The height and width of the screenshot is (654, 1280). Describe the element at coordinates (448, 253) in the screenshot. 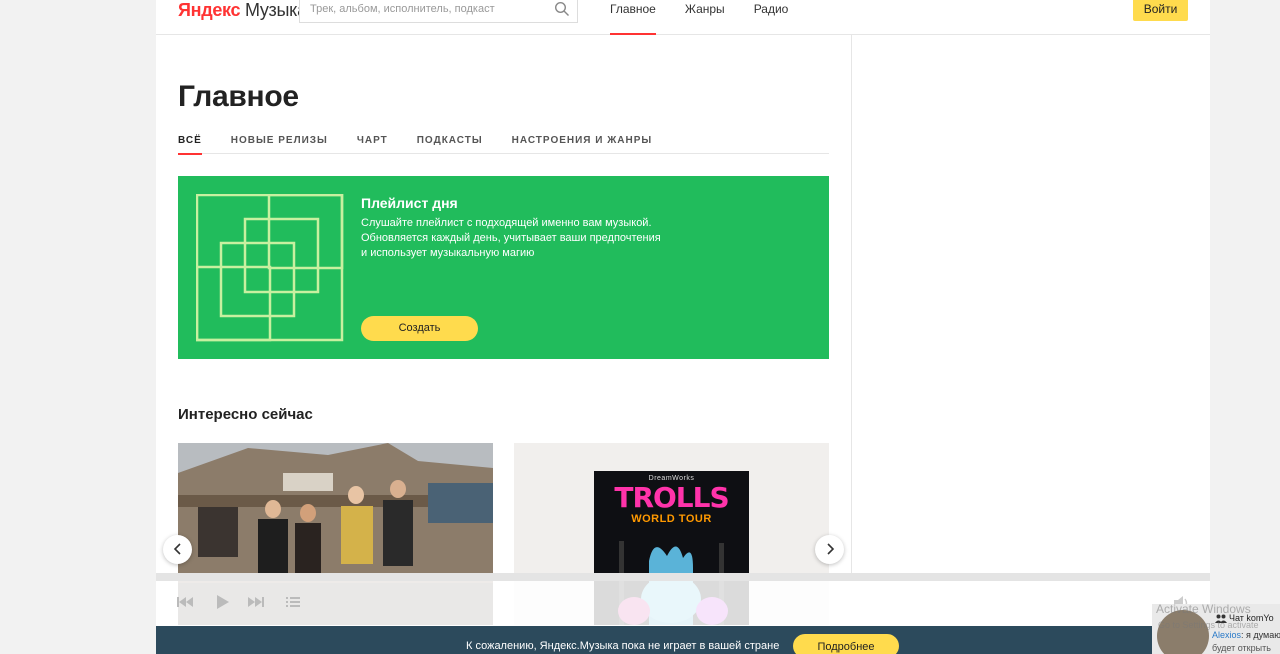

I see `promo-desc-line: и использует музыкальную магию` at that location.